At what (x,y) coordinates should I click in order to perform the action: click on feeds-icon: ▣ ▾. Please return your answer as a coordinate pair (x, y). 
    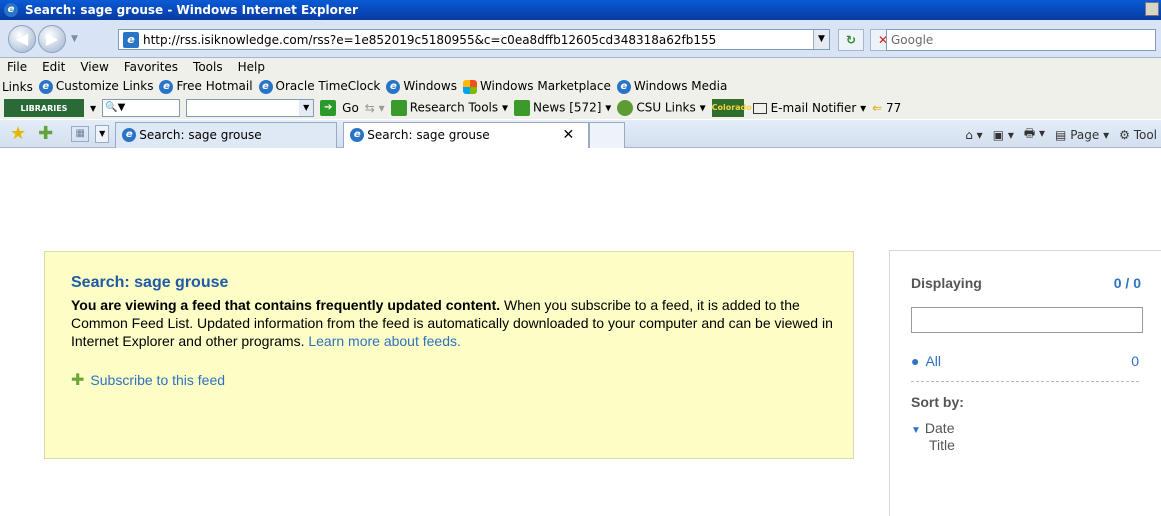
    Looking at the image, I should click on (1003, 135).